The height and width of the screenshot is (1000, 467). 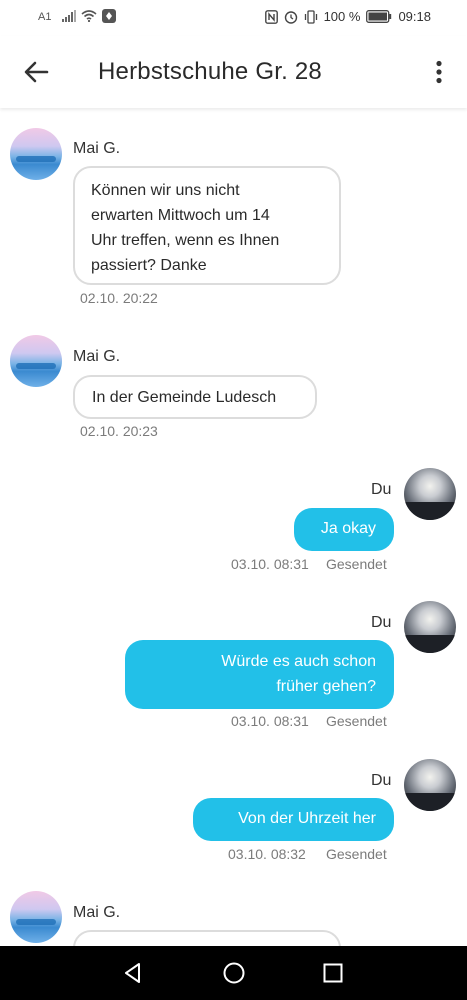 What do you see at coordinates (185, 240) in the screenshot?
I see `message-line: Uhr treffen, wenn es Ihnen` at bounding box center [185, 240].